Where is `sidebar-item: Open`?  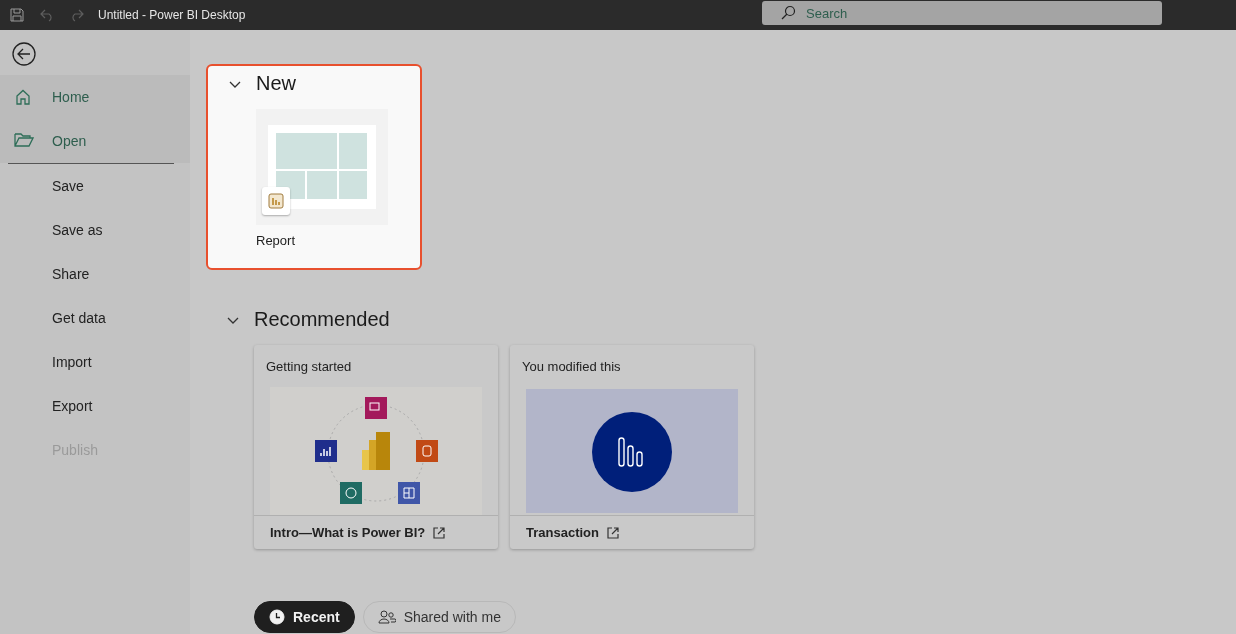
sidebar-item: Open is located at coordinates (95, 141).